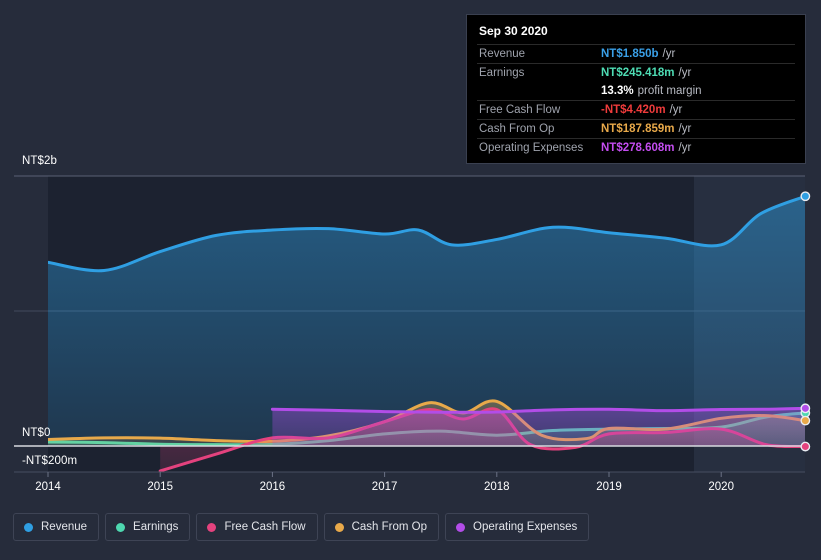 The height and width of the screenshot is (560, 821). I want to click on tooltip-row: 13.3% profit margin, so click(636, 91).